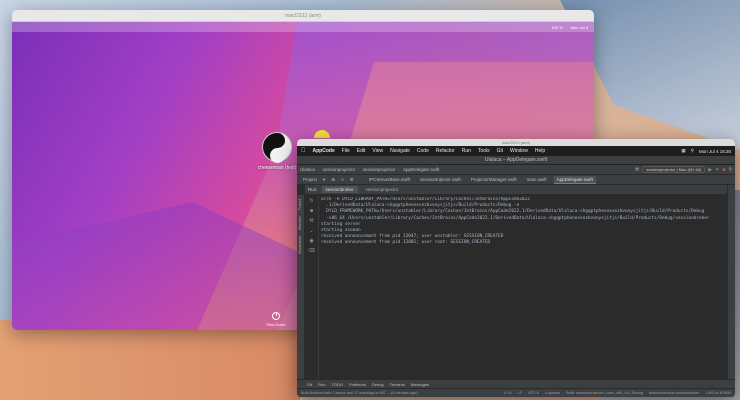 The width and height of the screenshot is (740, 400). I want to click on menu-code: Code, so click(423, 151).